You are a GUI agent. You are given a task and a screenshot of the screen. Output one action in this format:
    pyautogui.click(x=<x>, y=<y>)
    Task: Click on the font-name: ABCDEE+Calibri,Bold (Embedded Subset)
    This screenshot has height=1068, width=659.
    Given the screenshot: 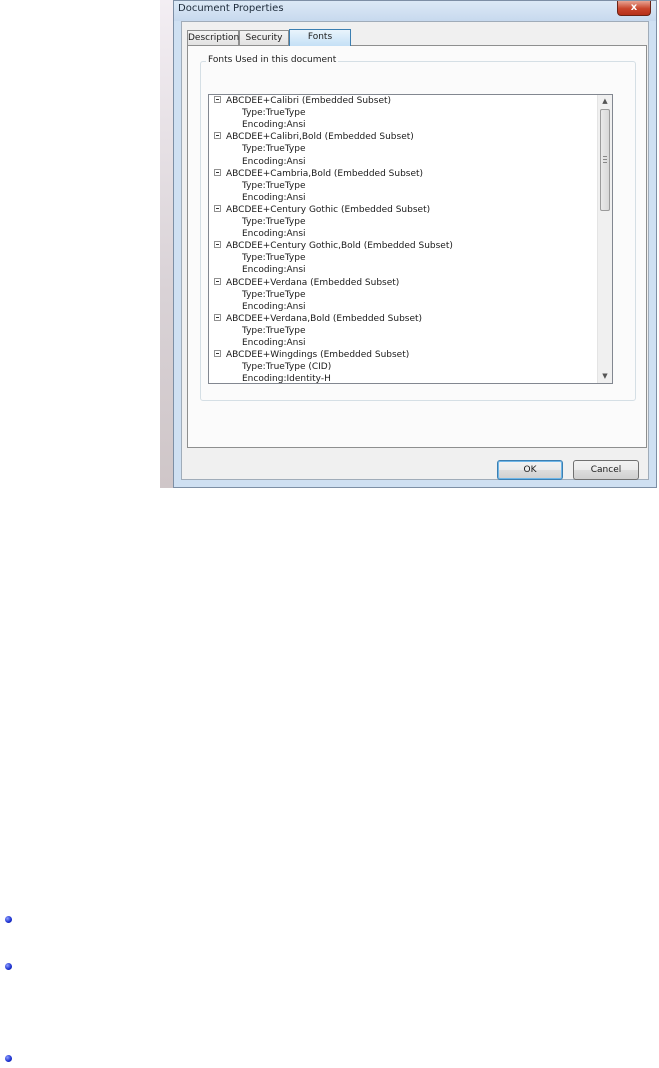 What is the action you would take?
    pyautogui.click(x=320, y=137)
    